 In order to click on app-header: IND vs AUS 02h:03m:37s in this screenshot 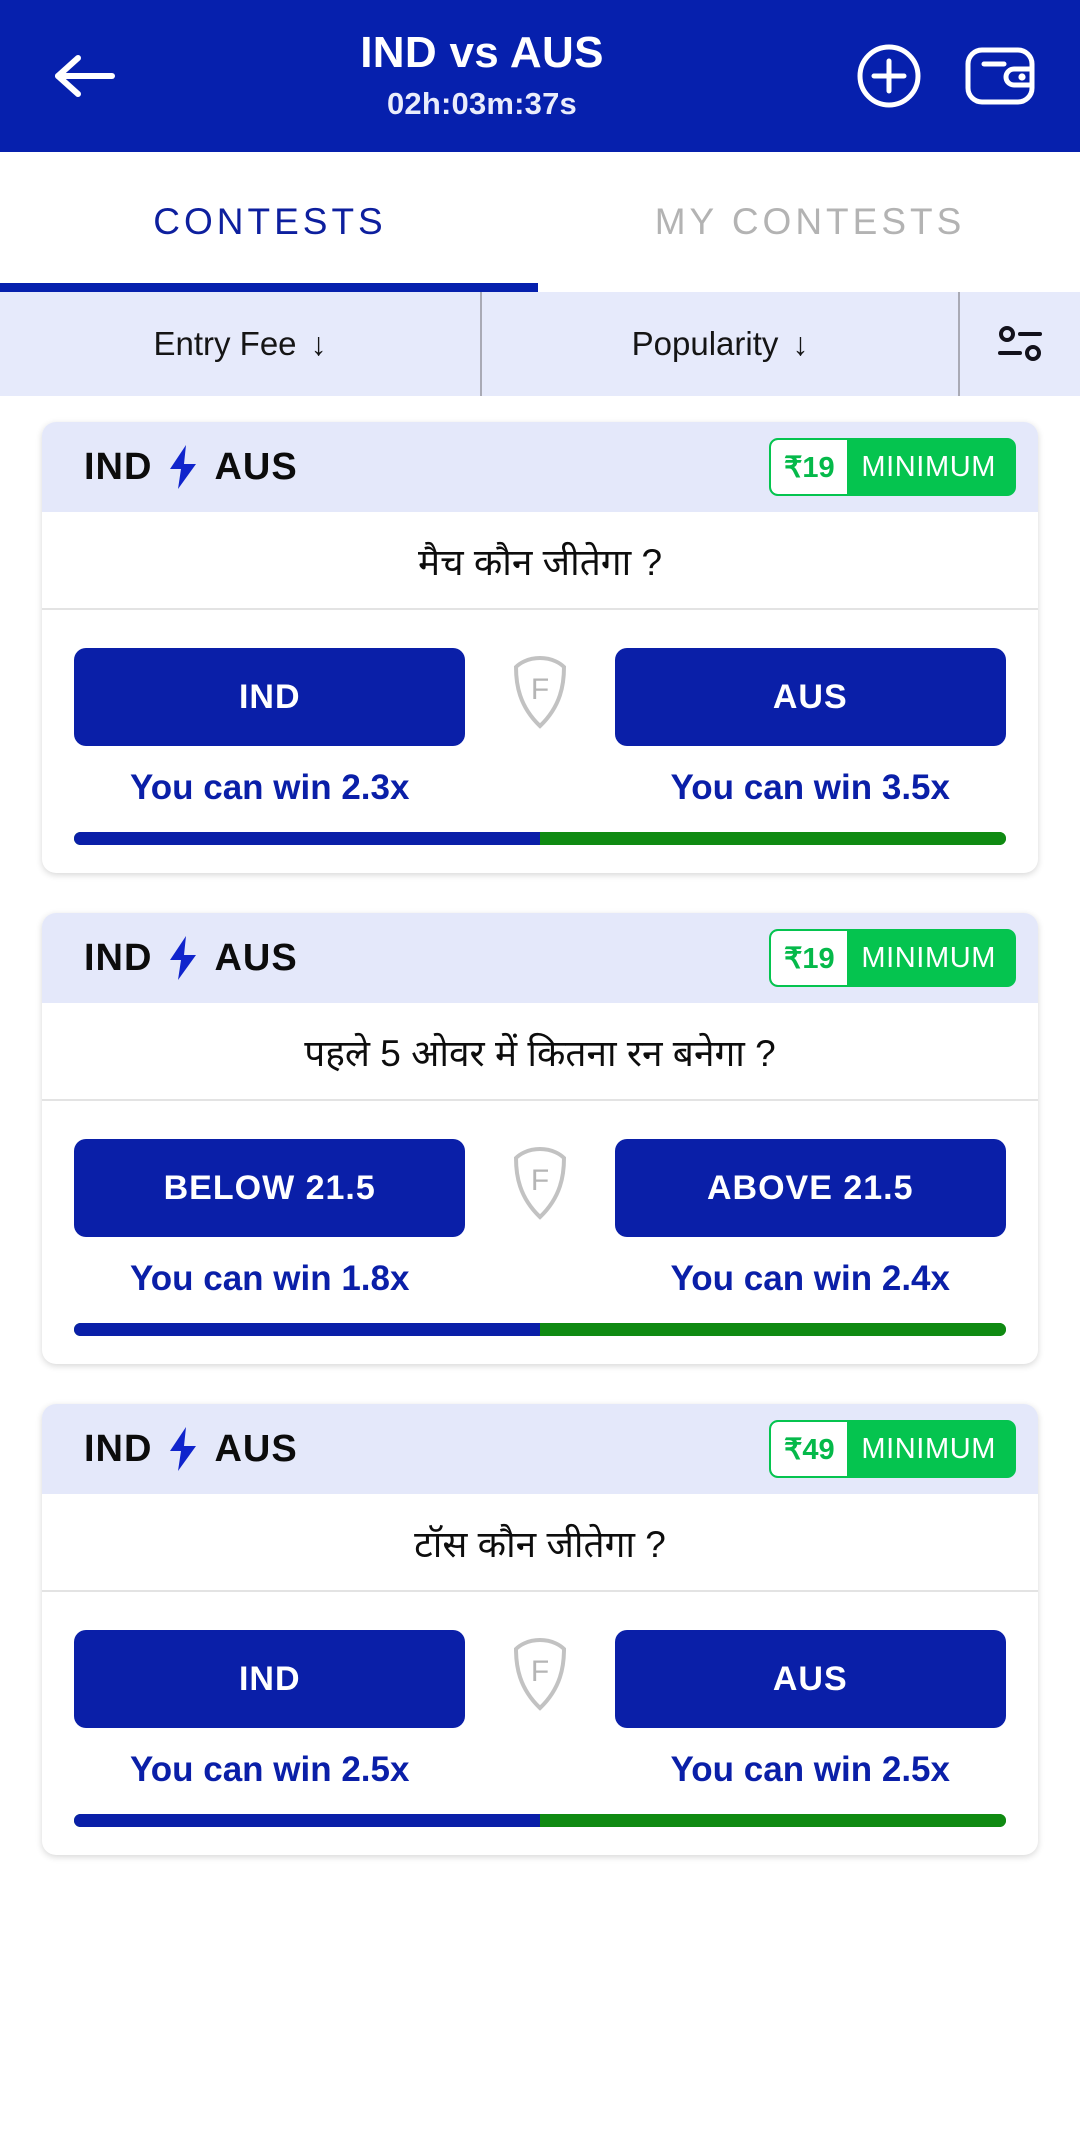, I will do `click(540, 76)`.